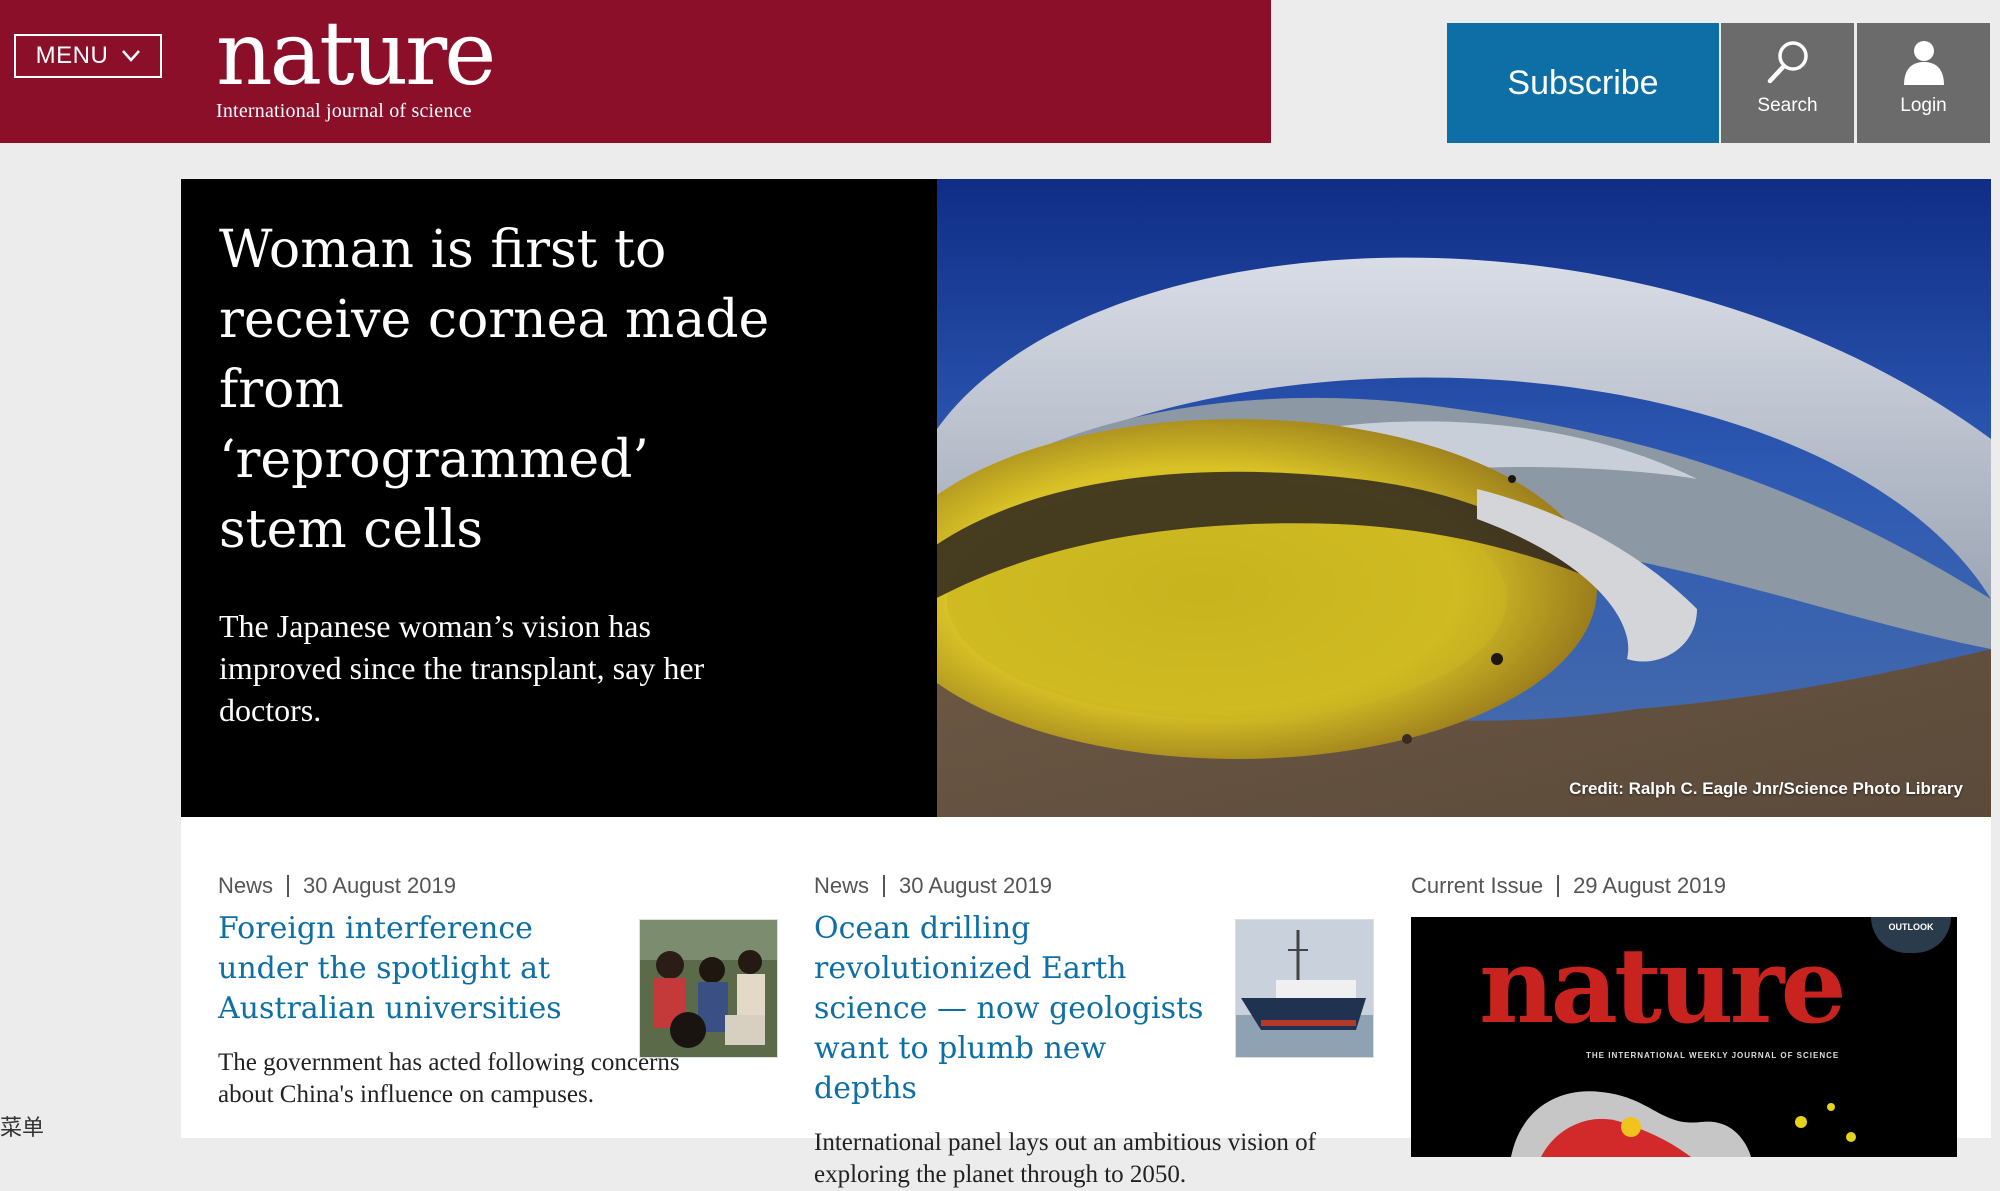 The width and height of the screenshot is (2000, 1191). I want to click on logo-wordmark: nature, so click(356, 53).